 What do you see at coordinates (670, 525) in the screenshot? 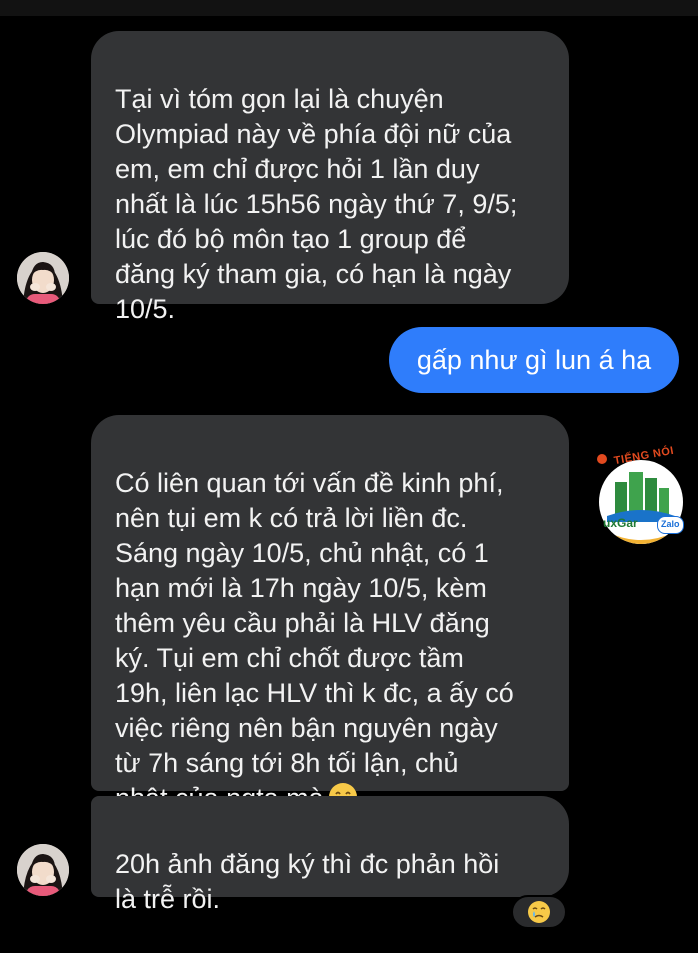
I see `zalo-badge: Zalo` at bounding box center [670, 525].